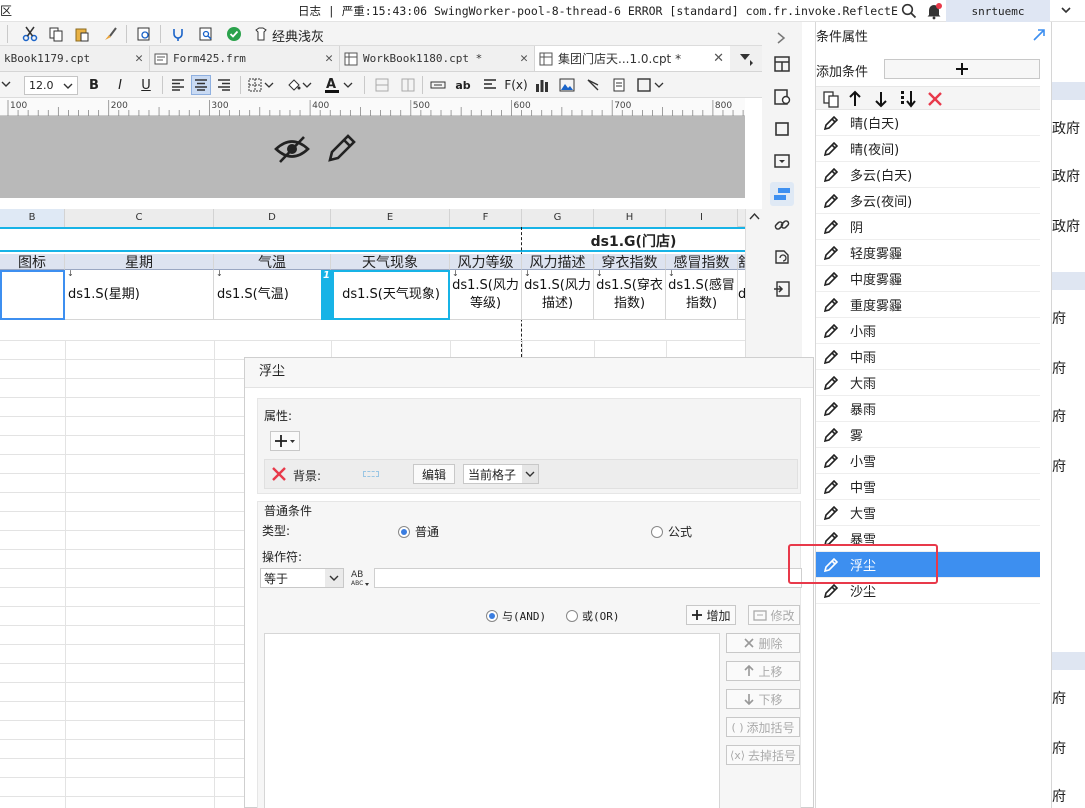  What do you see at coordinates (32, 262) in the screenshot?
I see `header-cell-icon: 图标` at bounding box center [32, 262].